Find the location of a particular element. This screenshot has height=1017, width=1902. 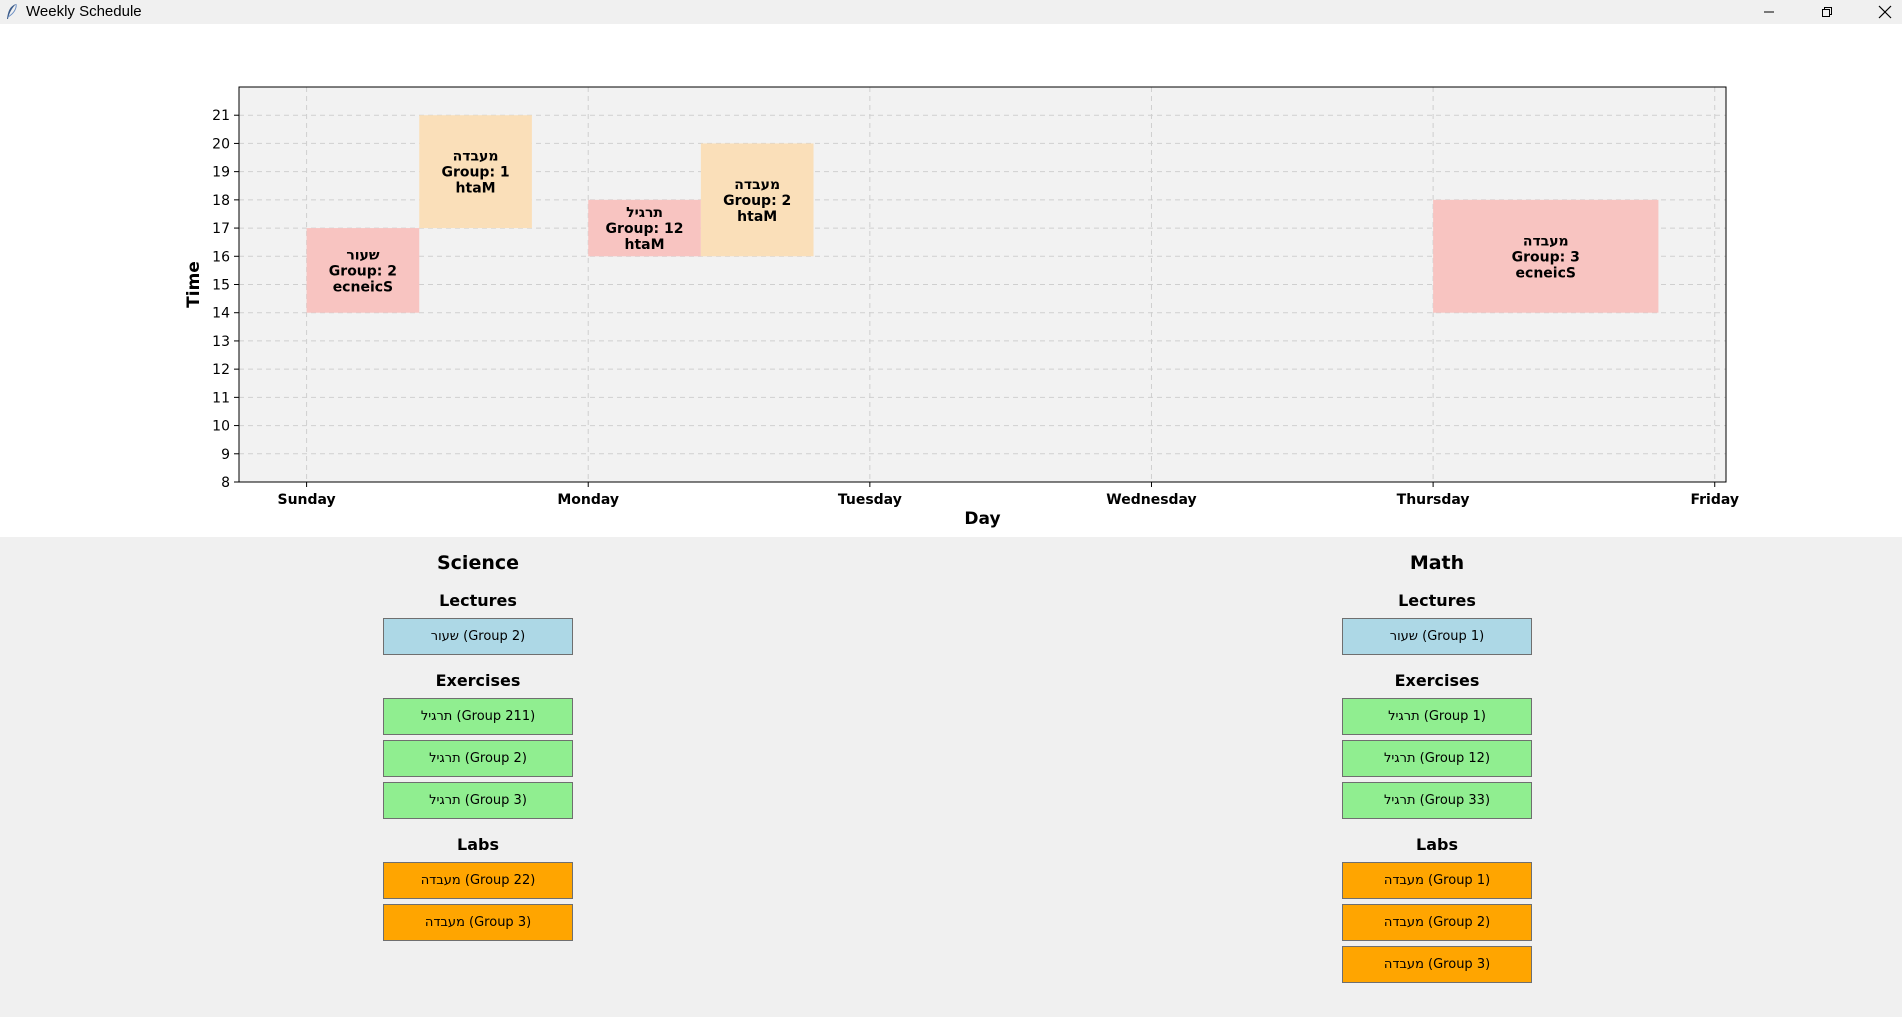

block-label: שעור is located at coordinates (363, 255).